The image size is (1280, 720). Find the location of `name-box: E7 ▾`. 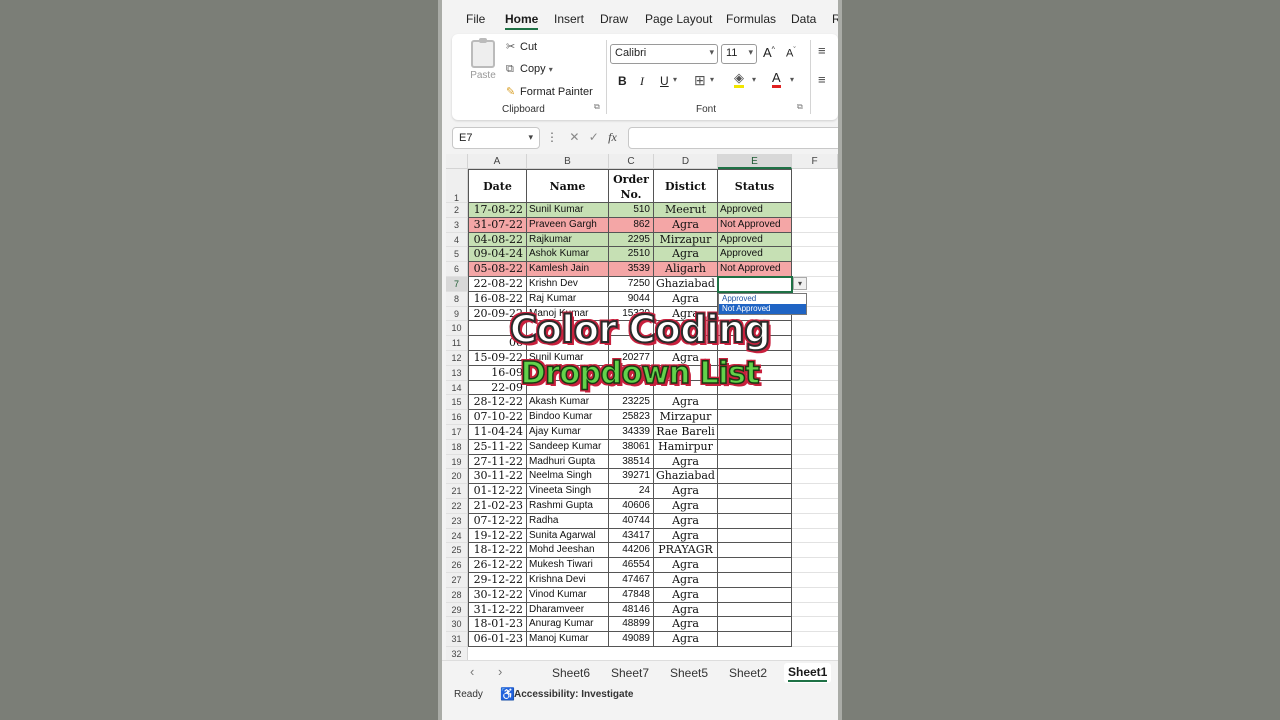

name-box: E7 ▾ is located at coordinates (496, 138).